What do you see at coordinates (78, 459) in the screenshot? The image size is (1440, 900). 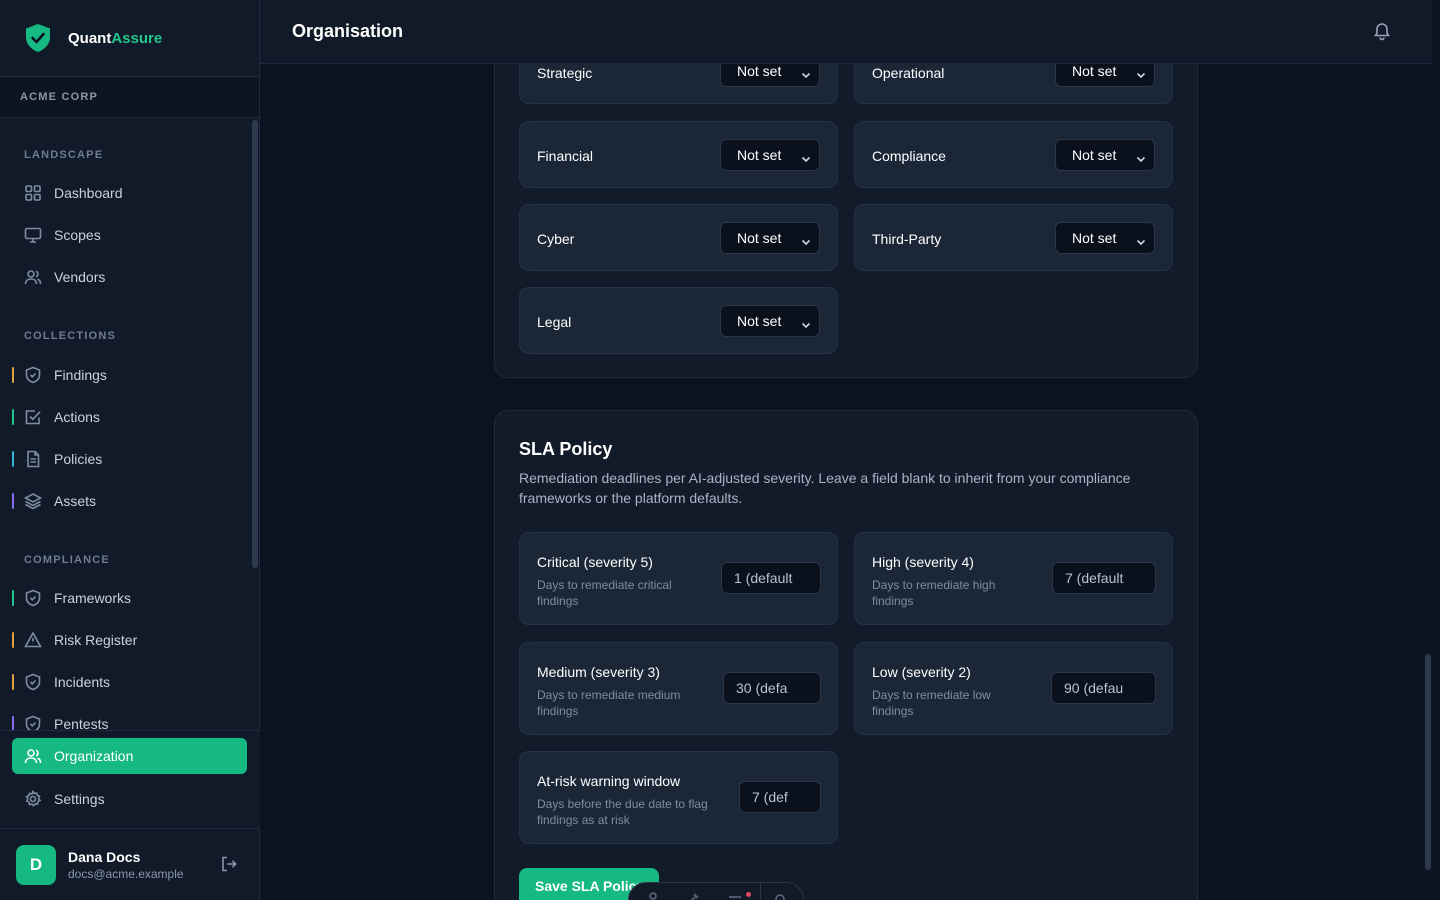 I see `sidebar-item-label: Policies` at bounding box center [78, 459].